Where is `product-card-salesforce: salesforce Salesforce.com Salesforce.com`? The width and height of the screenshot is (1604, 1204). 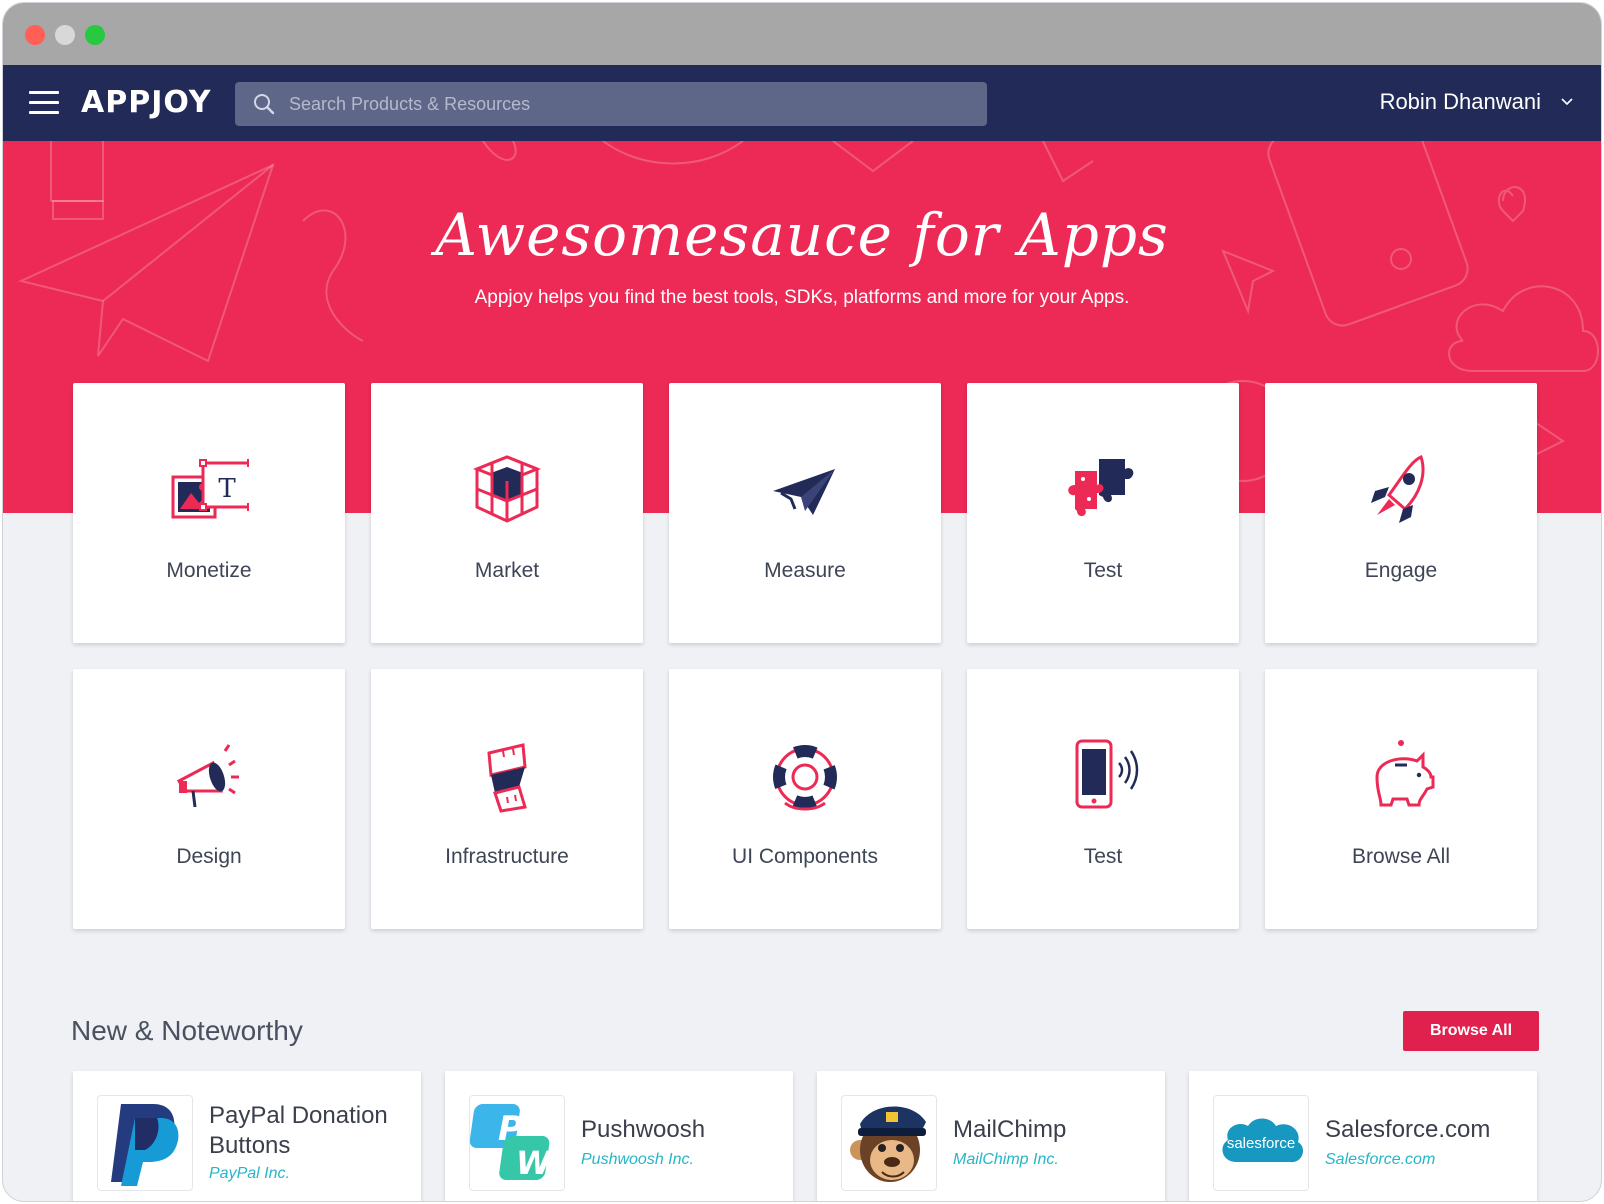 product-card-salesforce: salesforce Salesforce.com Salesforce.com is located at coordinates (1363, 1136).